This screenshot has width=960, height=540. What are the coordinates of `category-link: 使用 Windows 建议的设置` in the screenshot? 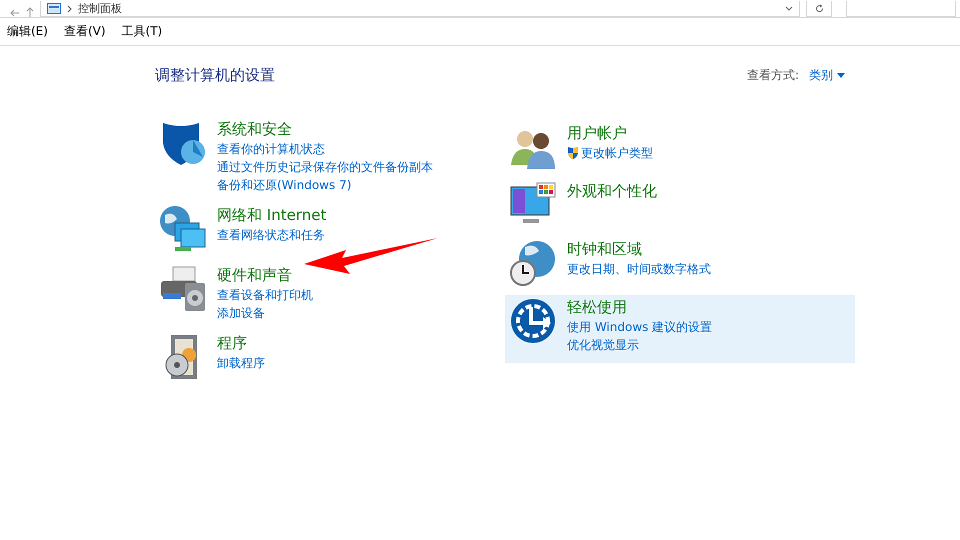 It's located at (639, 327).